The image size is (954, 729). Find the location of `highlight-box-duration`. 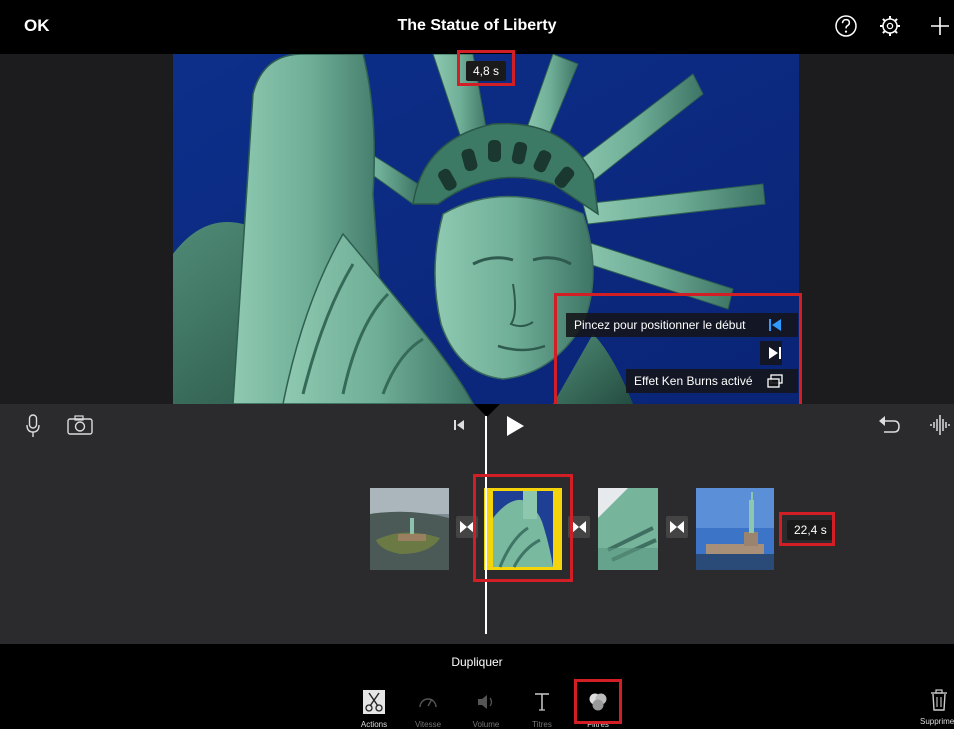

highlight-box-duration is located at coordinates (807, 529).